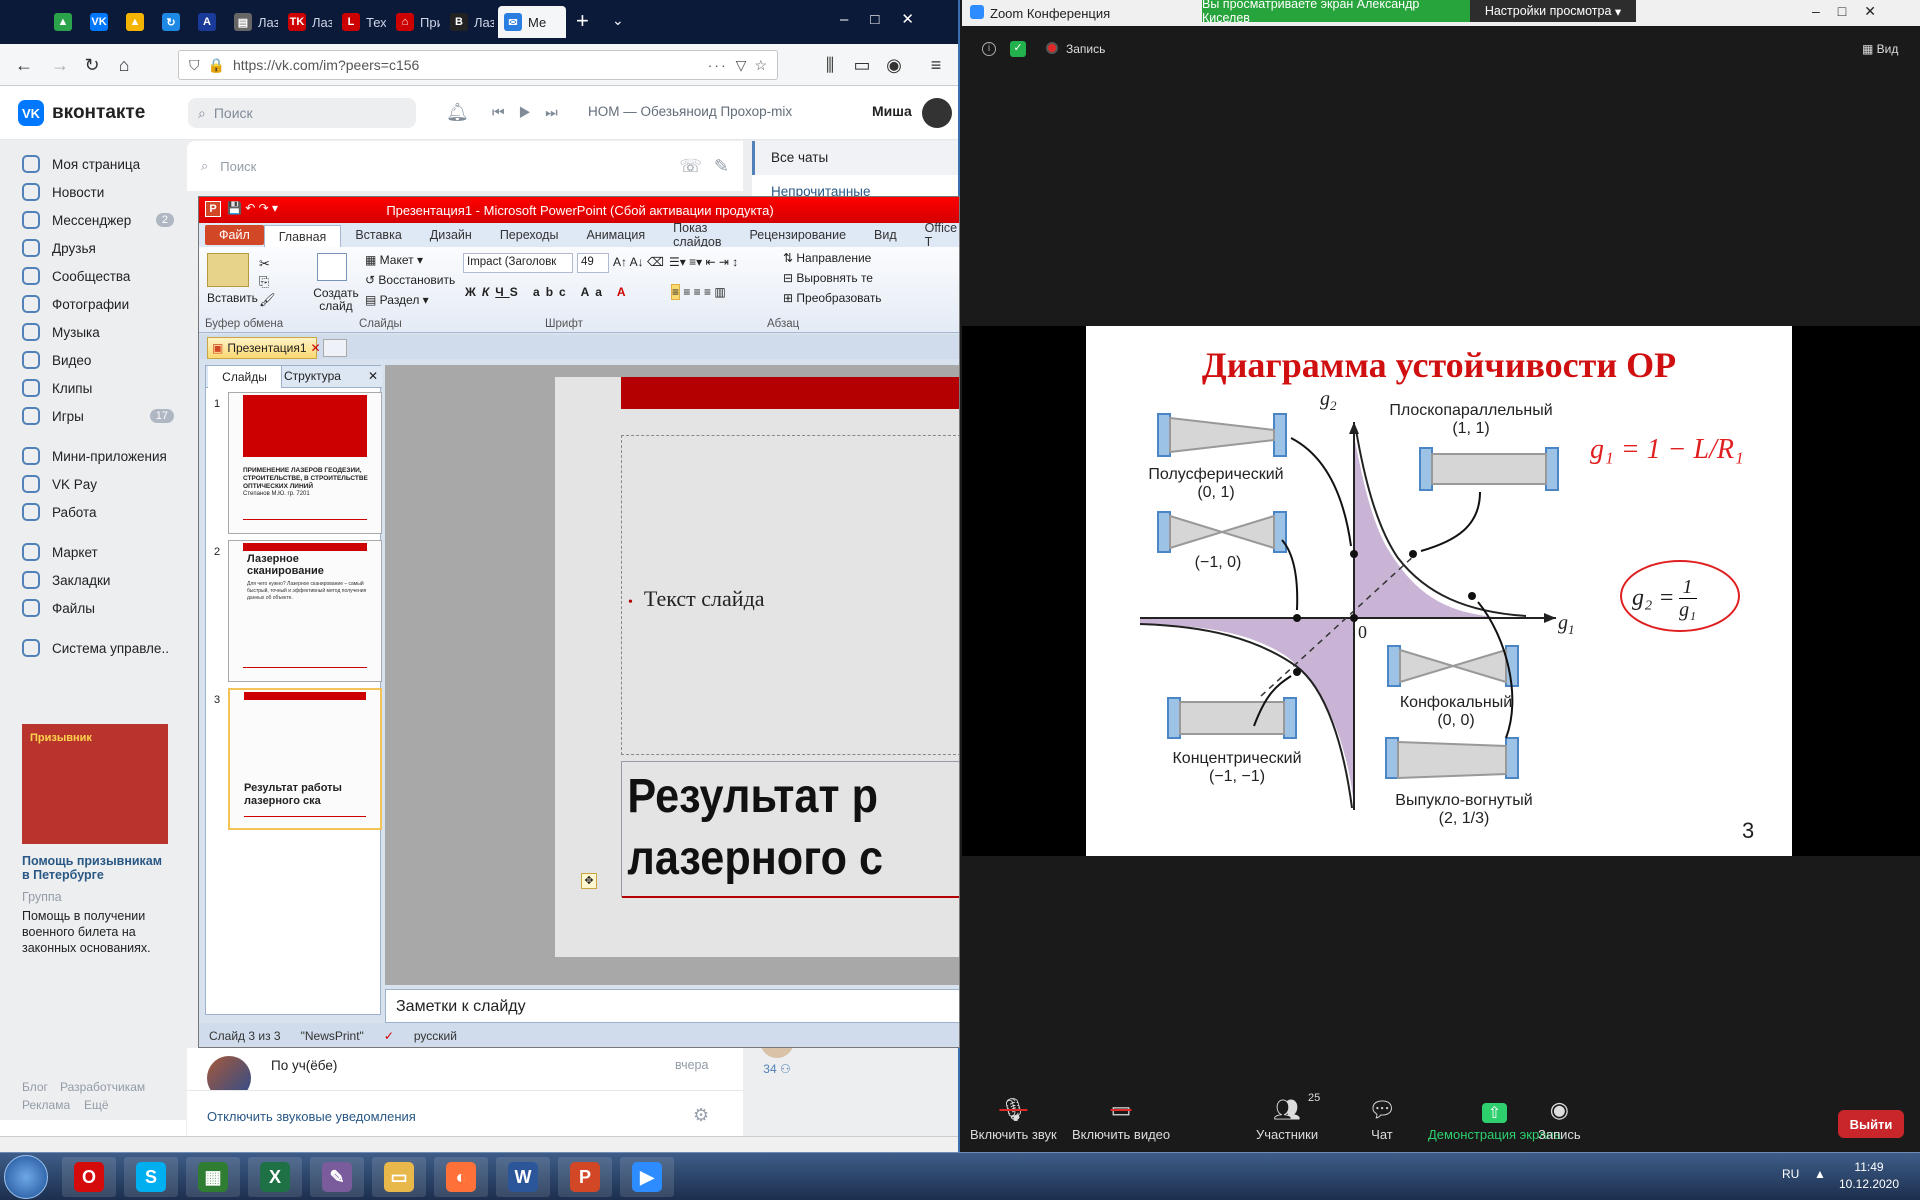  Describe the element at coordinates (832, 298) in the screenshot. I see `convert-smartart-button: ⊞ Преобразовать` at that location.